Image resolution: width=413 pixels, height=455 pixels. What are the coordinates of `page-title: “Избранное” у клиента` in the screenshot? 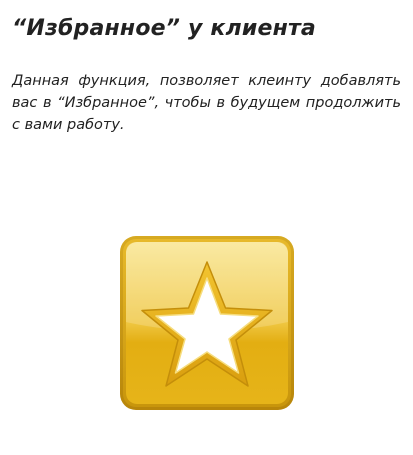 It's located at (164, 28).